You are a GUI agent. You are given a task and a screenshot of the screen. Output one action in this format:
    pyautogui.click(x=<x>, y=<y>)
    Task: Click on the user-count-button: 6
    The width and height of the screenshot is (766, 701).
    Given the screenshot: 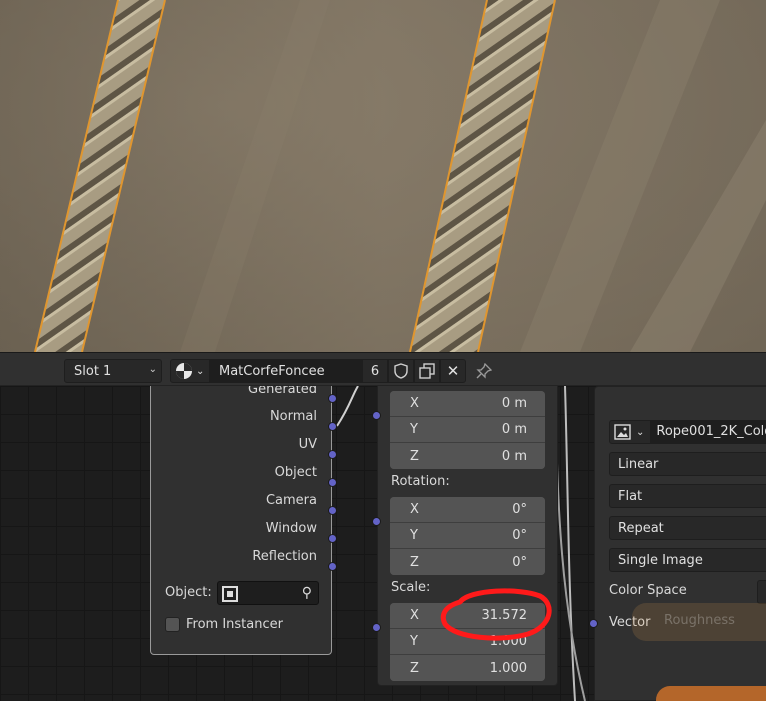 What is the action you would take?
    pyautogui.click(x=375, y=371)
    